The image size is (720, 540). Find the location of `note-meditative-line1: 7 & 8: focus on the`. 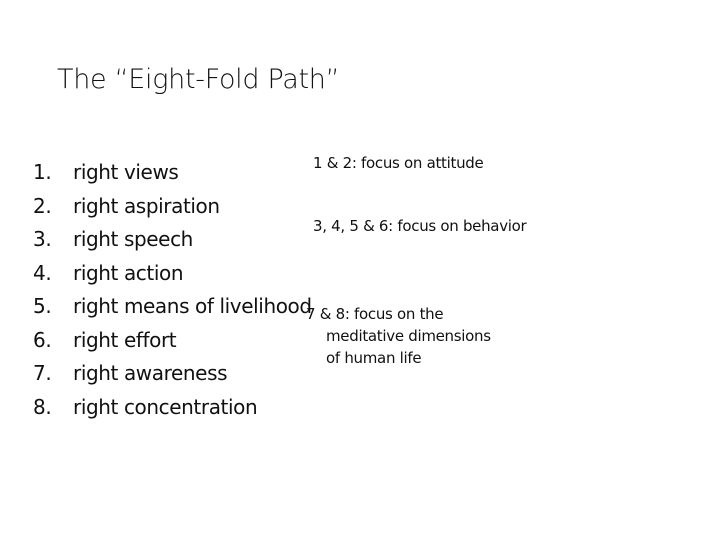

note-meditative-line1: 7 & 8: focus on the is located at coordinates (375, 314).